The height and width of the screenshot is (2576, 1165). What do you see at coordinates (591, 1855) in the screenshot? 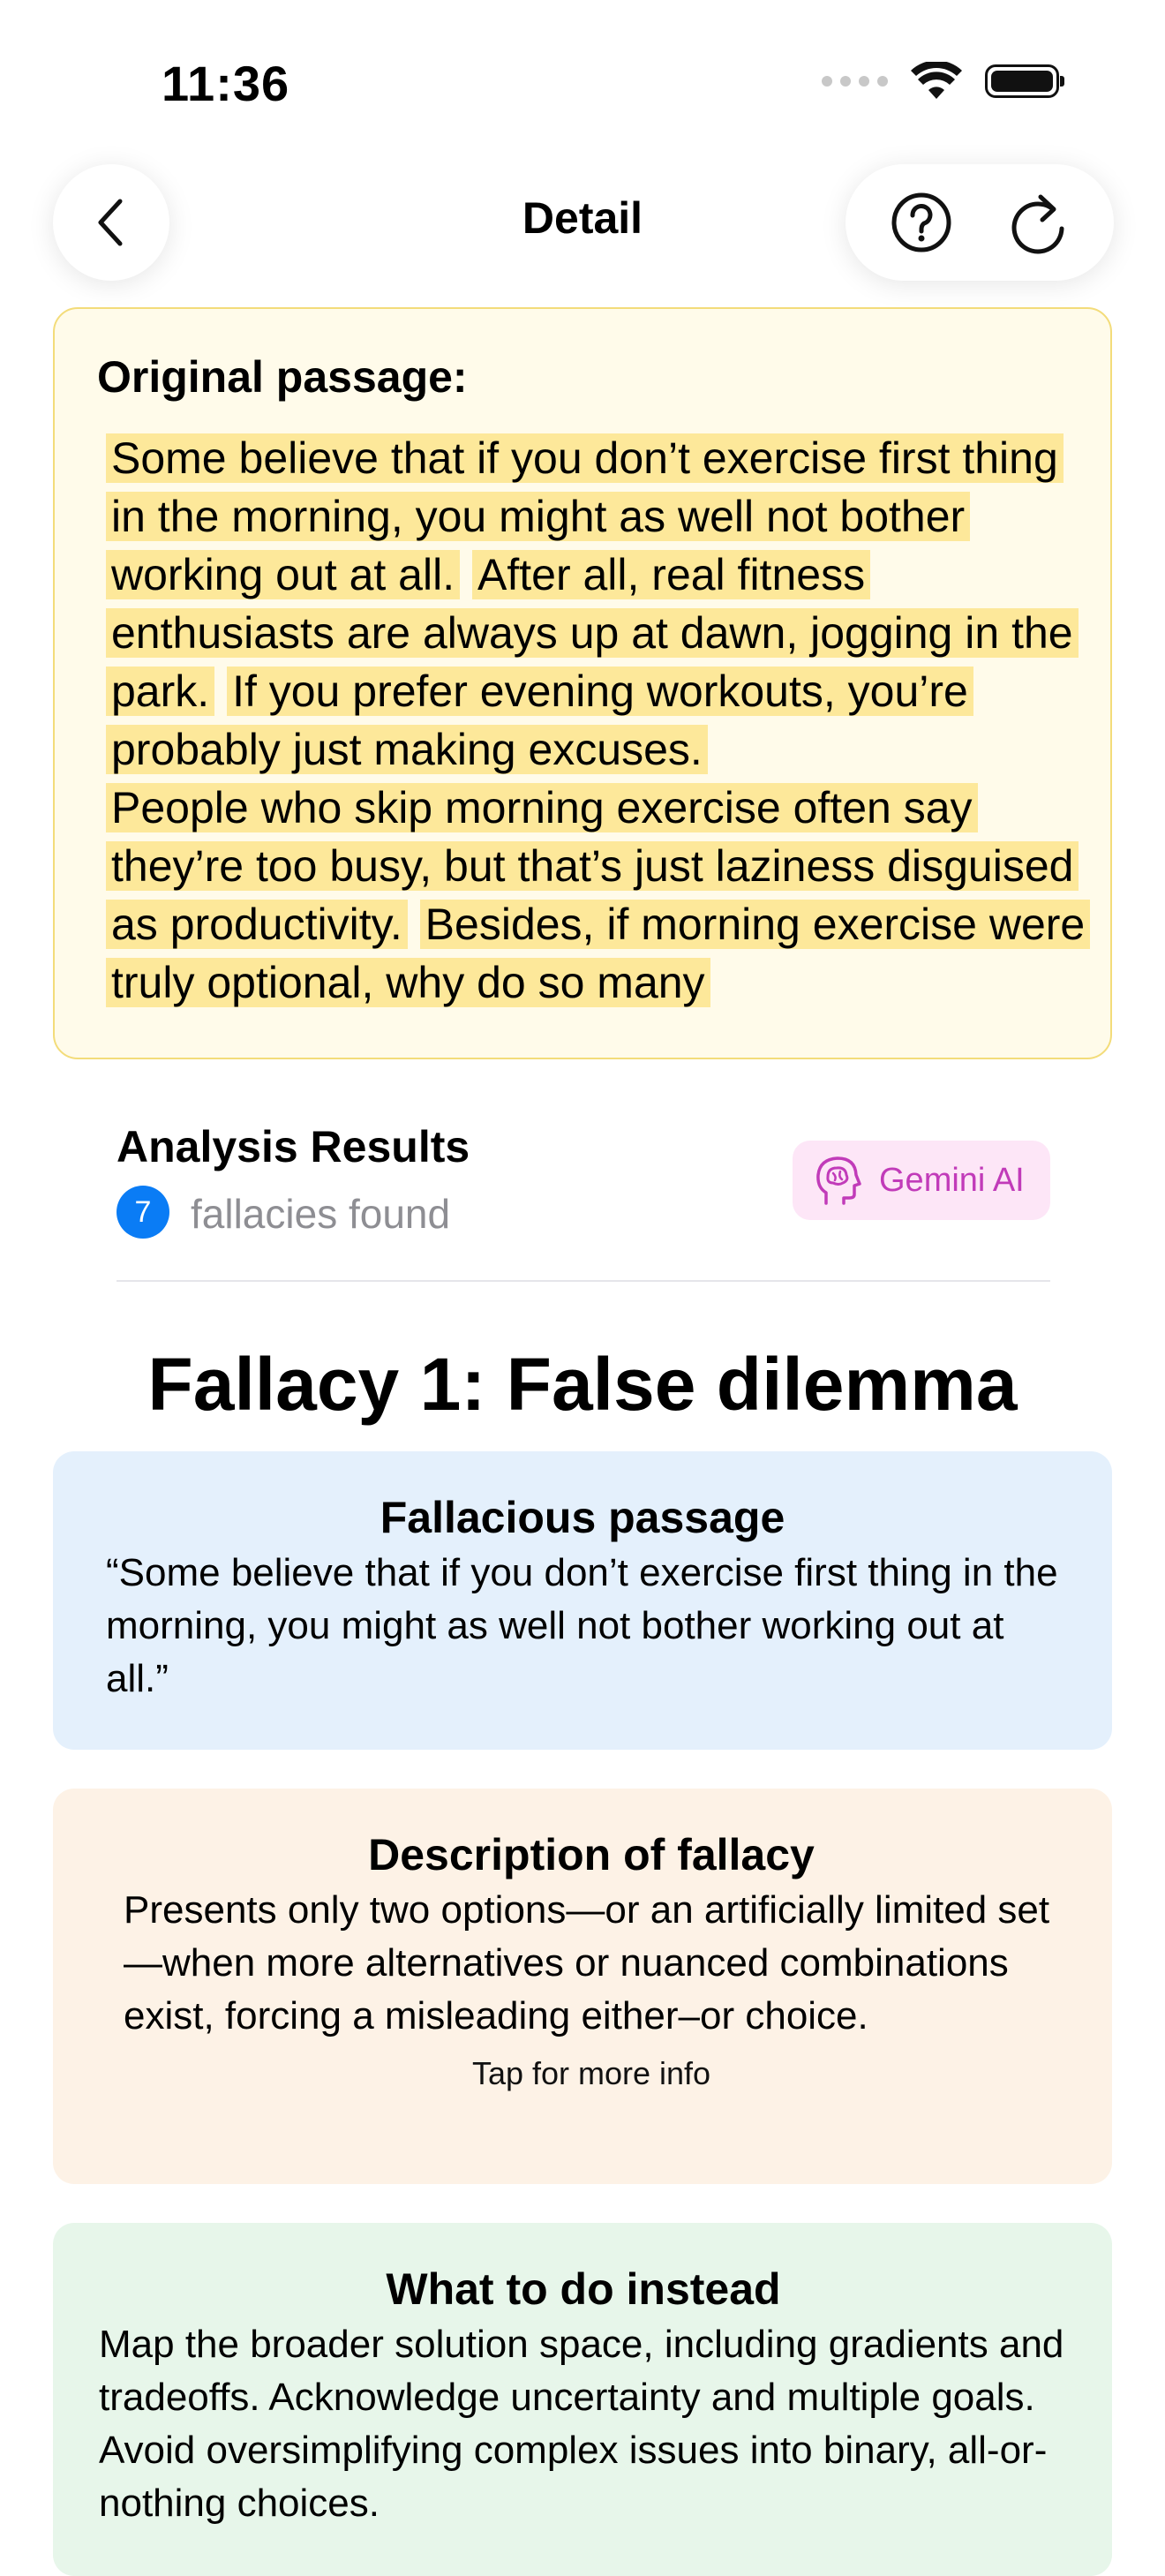
I see `fallacy-description-title: Description of fallacy` at bounding box center [591, 1855].